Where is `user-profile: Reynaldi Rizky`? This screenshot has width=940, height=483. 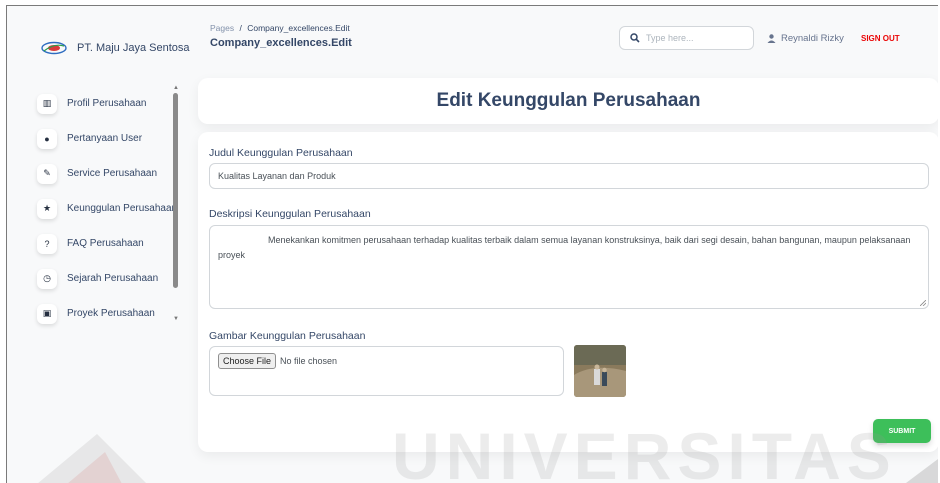
user-profile: Reynaldi Rizky is located at coordinates (805, 38).